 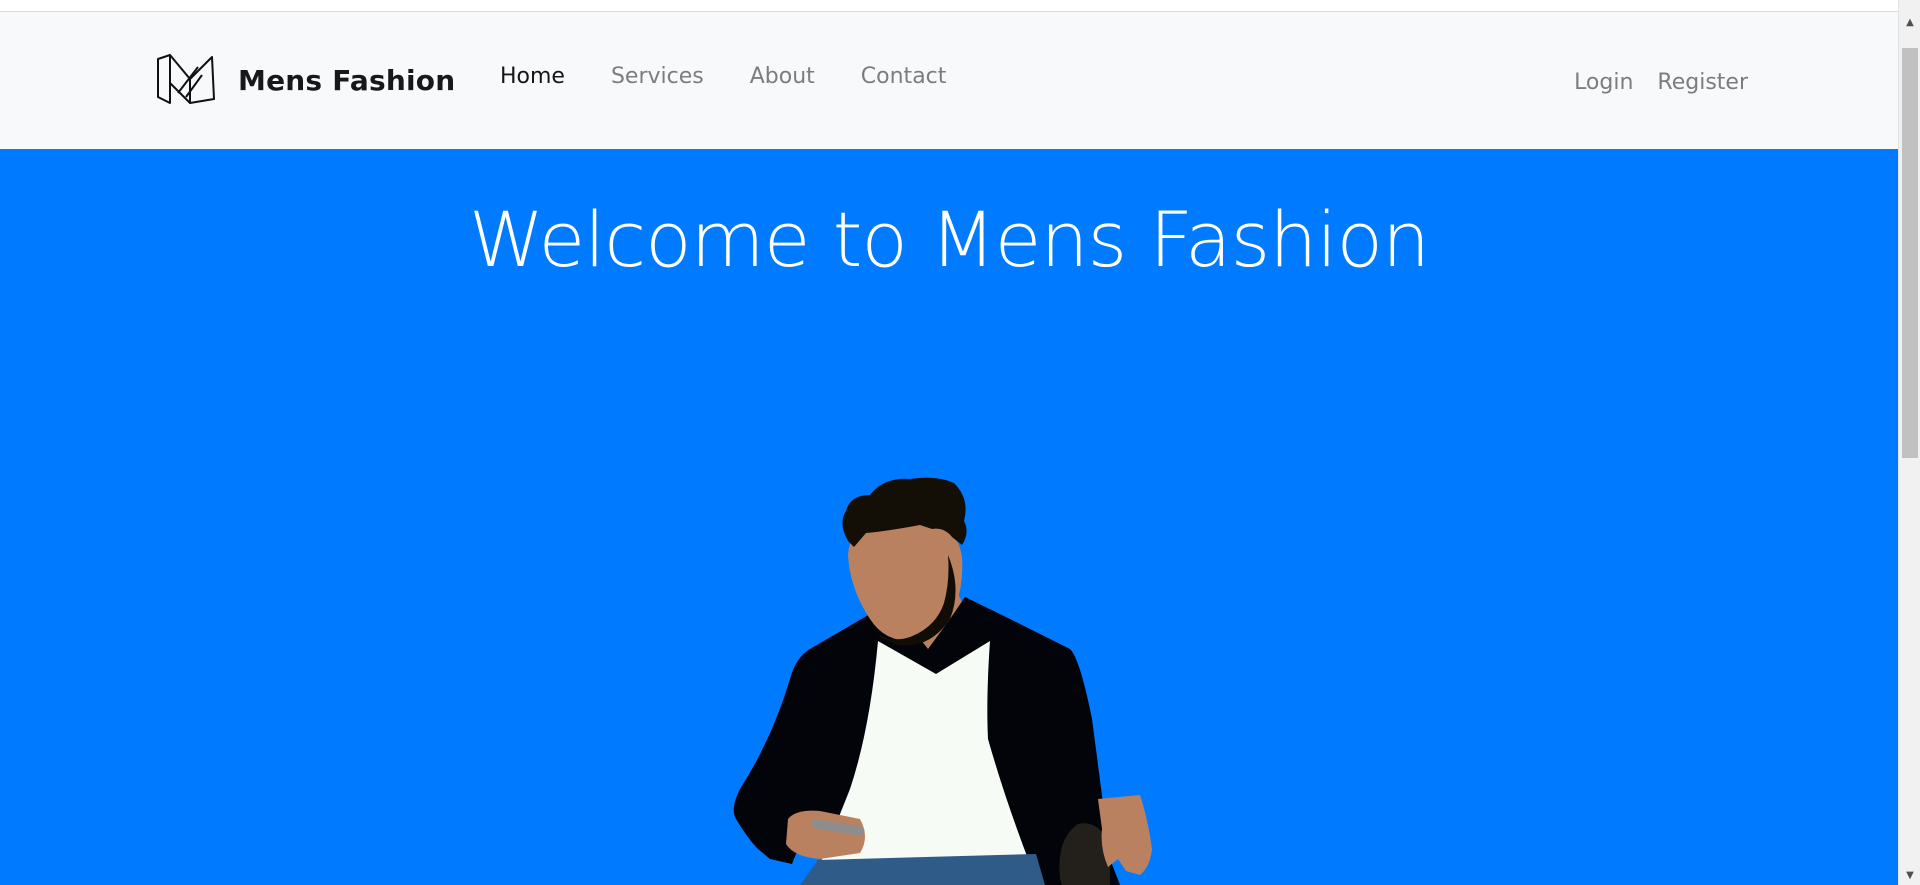 I want to click on nav-link-about: About, so click(x=782, y=76).